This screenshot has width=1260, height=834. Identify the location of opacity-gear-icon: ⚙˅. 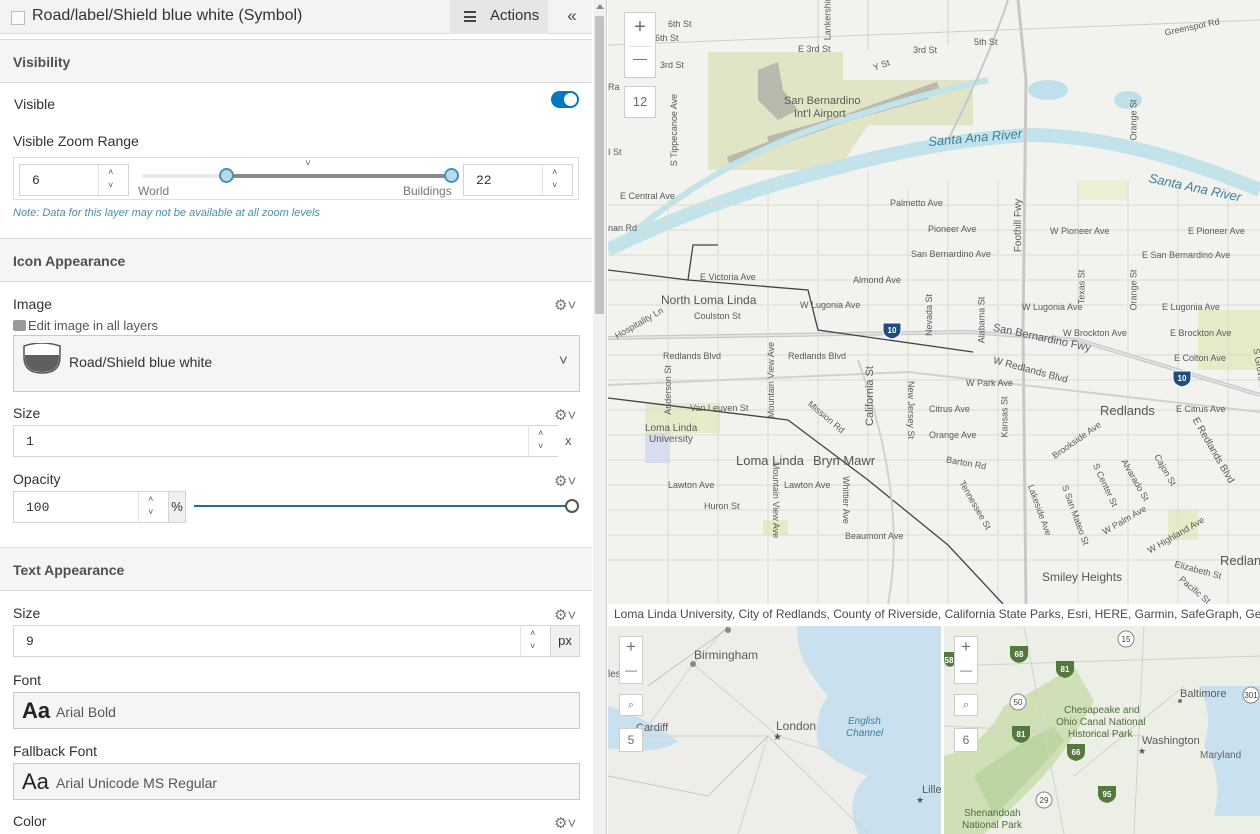
(565, 481).